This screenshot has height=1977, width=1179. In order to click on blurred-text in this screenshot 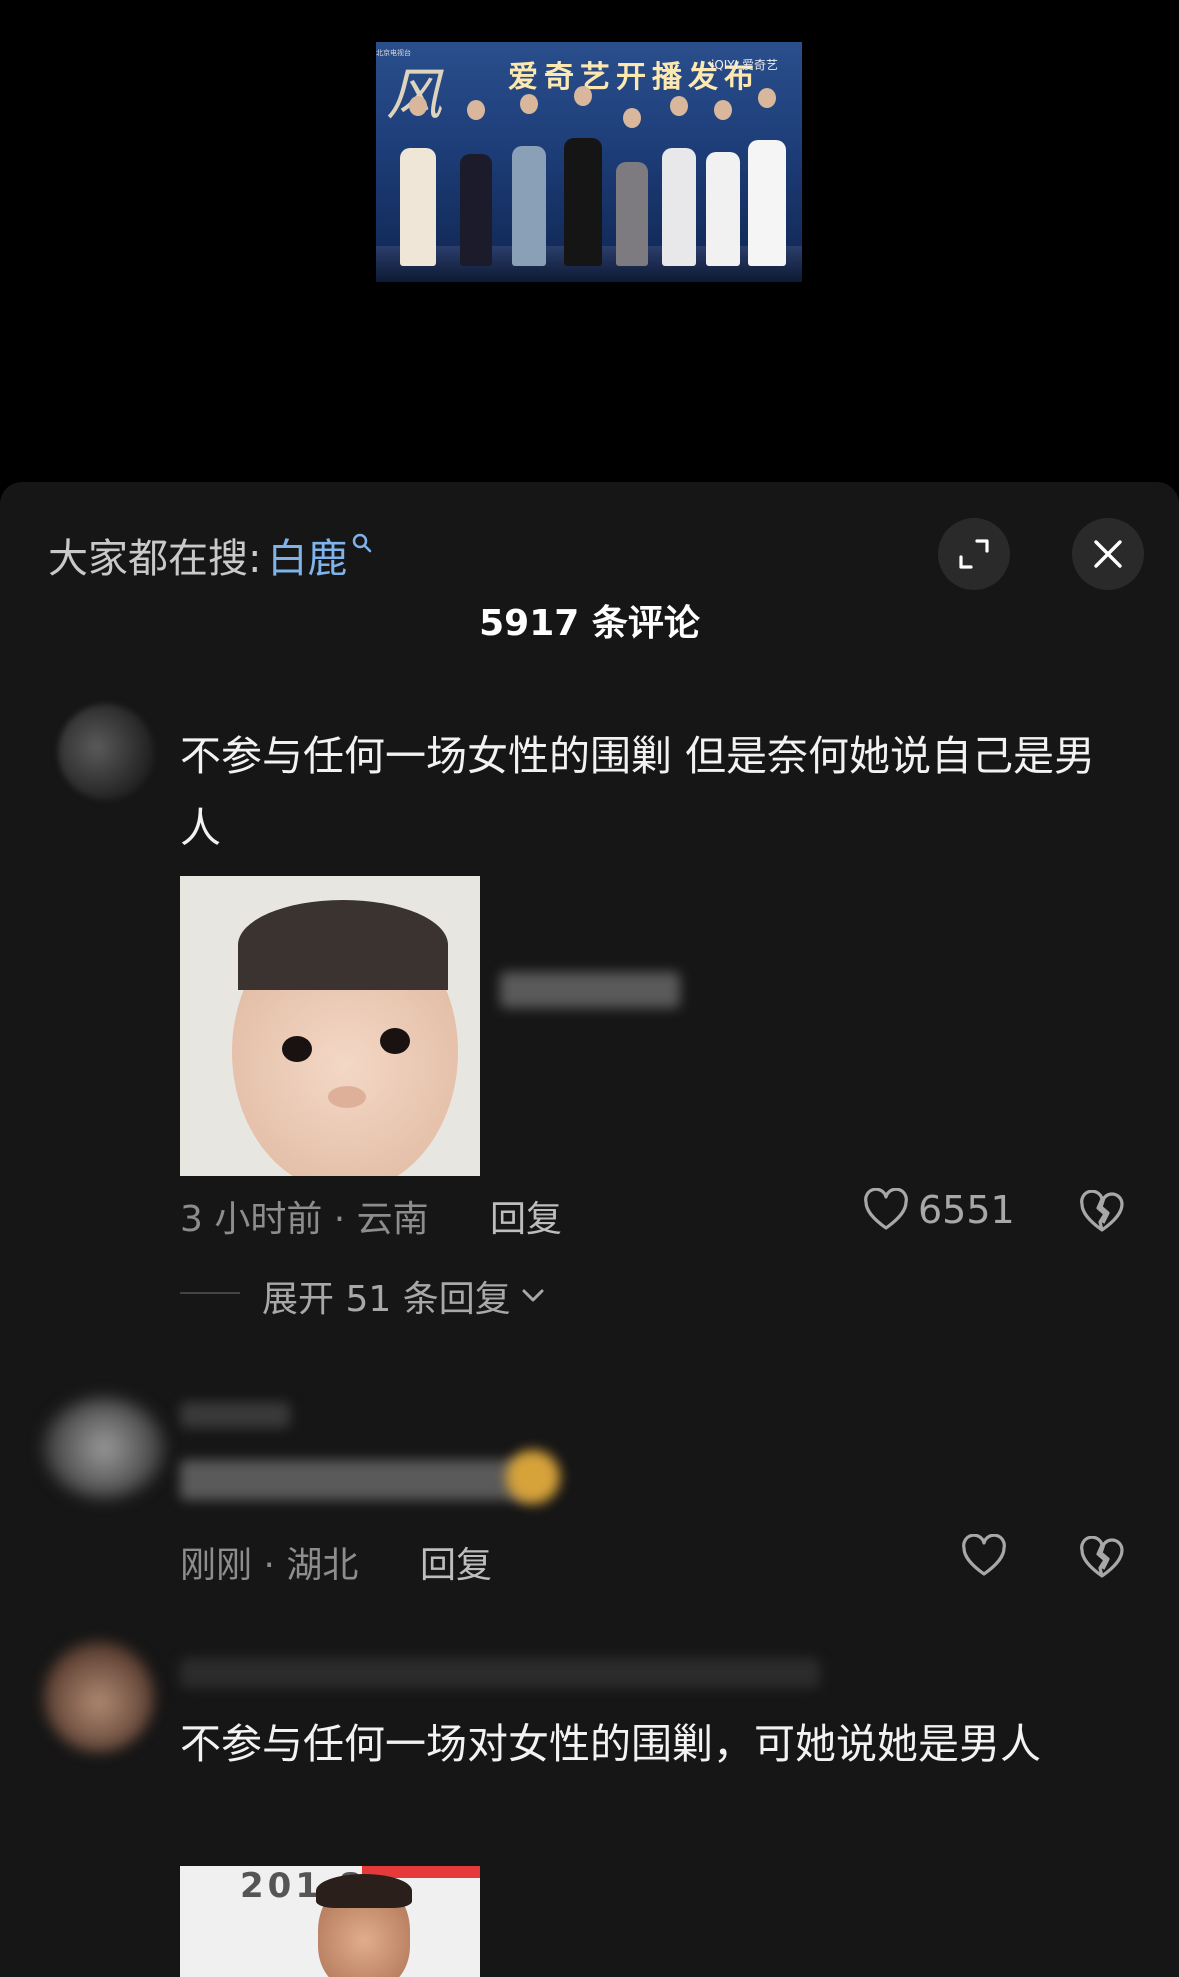, I will do `click(590, 990)`.